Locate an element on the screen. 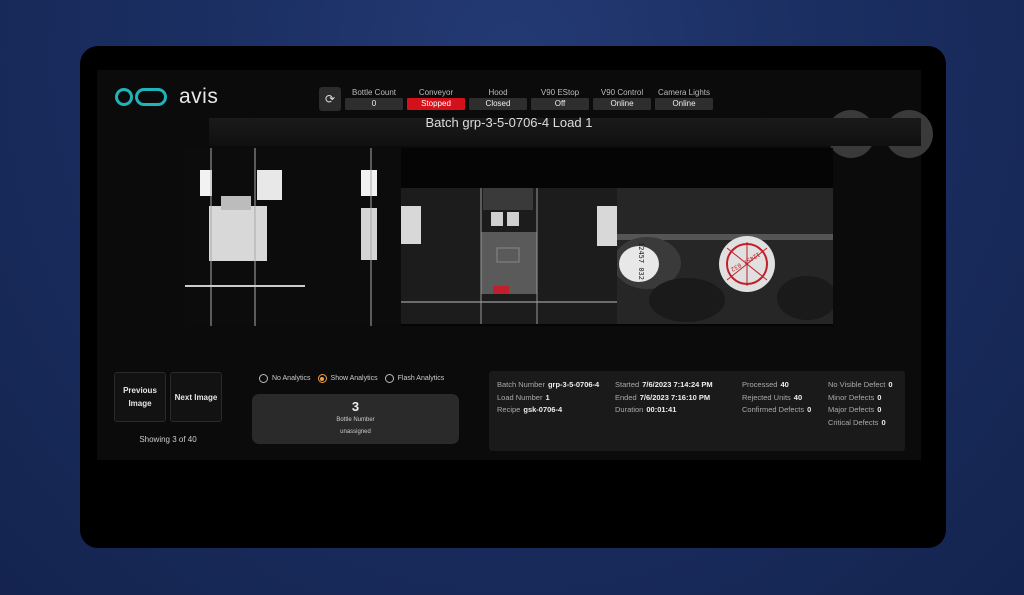  next-image-button: Next Image is located at coordinates (196, 397).